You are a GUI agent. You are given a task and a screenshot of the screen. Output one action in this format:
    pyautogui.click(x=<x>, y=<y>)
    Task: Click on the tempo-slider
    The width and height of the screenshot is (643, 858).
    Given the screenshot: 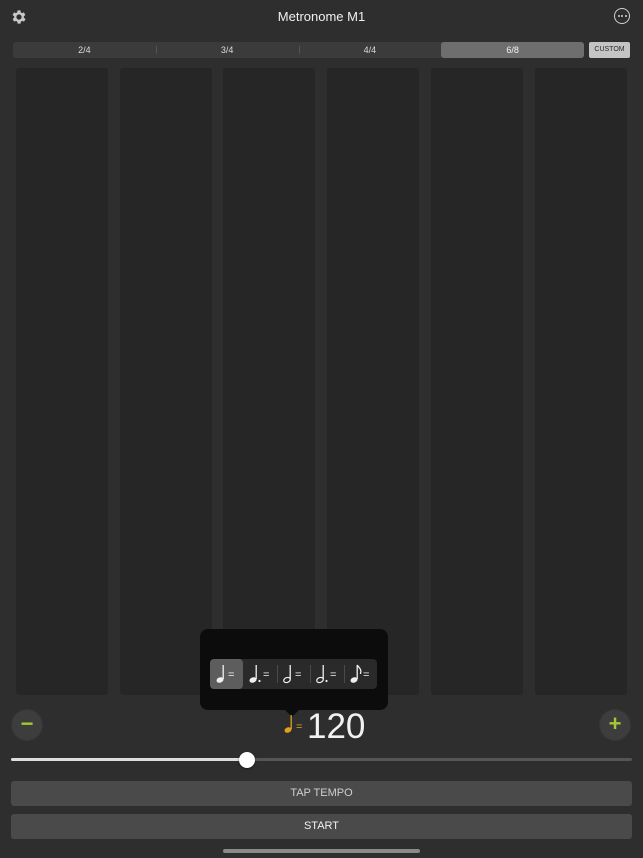 What is the action you would take?
    pyautogui.click(x=321, y=760)
    